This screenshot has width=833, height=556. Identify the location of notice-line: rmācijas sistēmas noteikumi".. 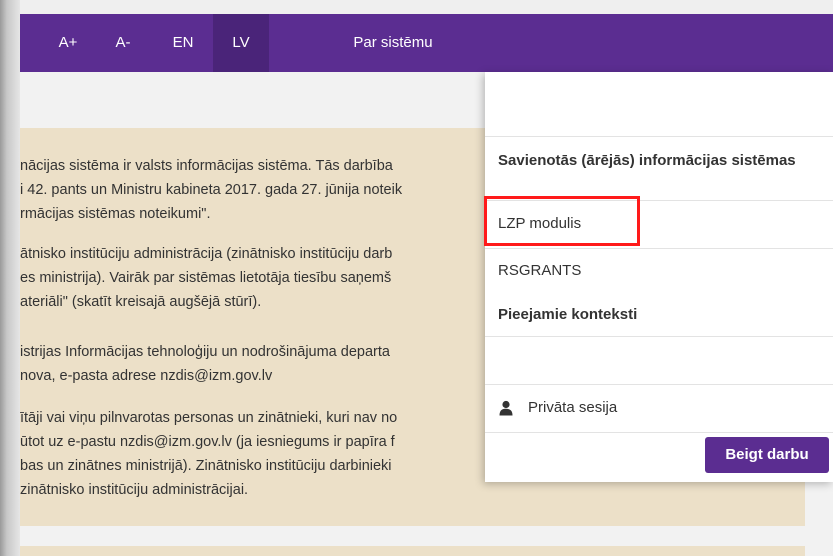
(115, 214).